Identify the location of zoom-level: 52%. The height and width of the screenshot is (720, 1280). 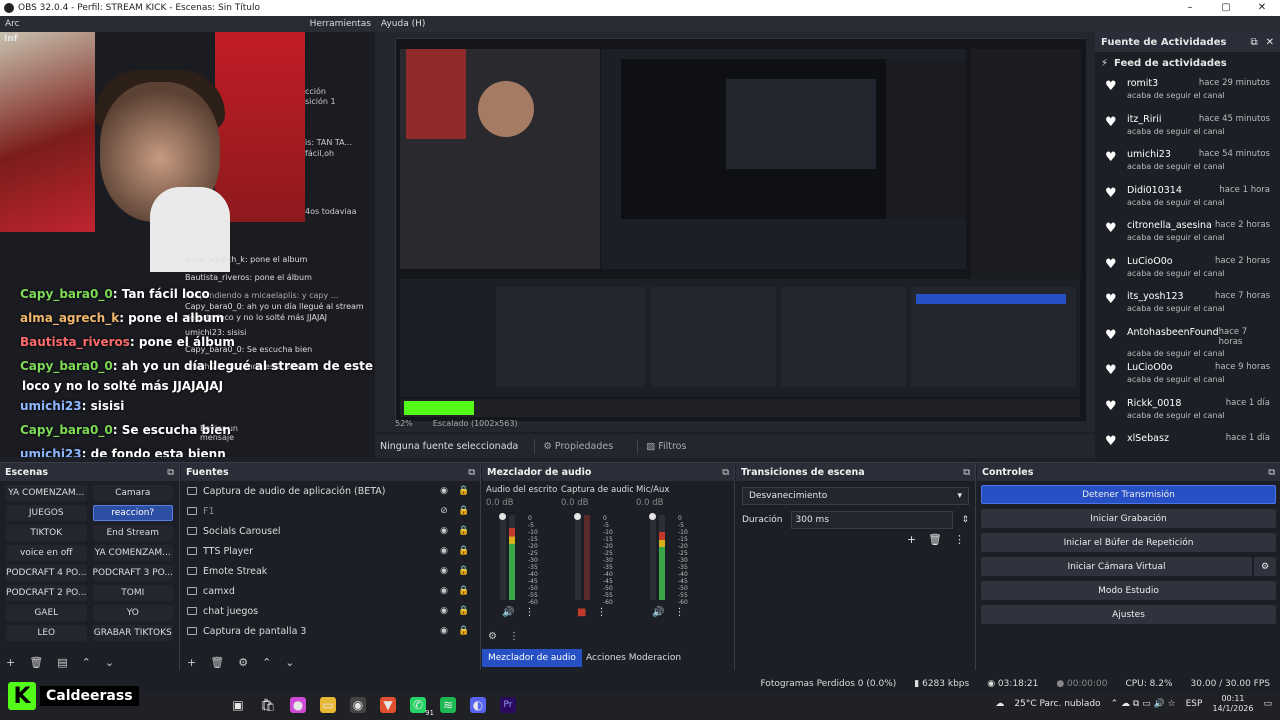
(404, 423).